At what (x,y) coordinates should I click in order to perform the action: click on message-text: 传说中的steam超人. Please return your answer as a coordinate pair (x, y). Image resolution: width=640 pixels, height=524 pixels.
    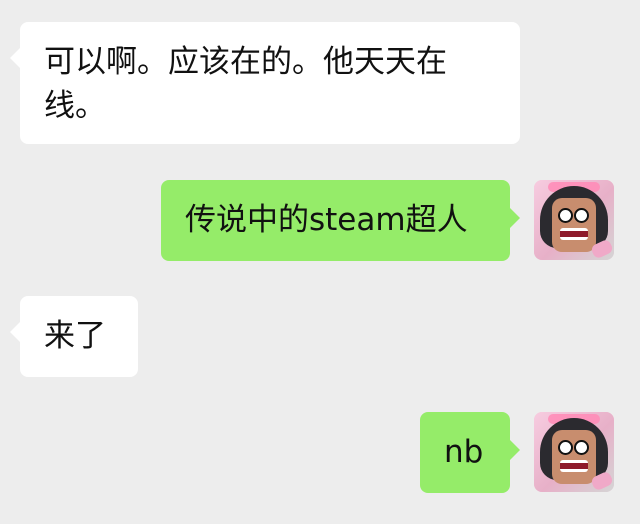
    Looking at the image, I should click on (326, 220).